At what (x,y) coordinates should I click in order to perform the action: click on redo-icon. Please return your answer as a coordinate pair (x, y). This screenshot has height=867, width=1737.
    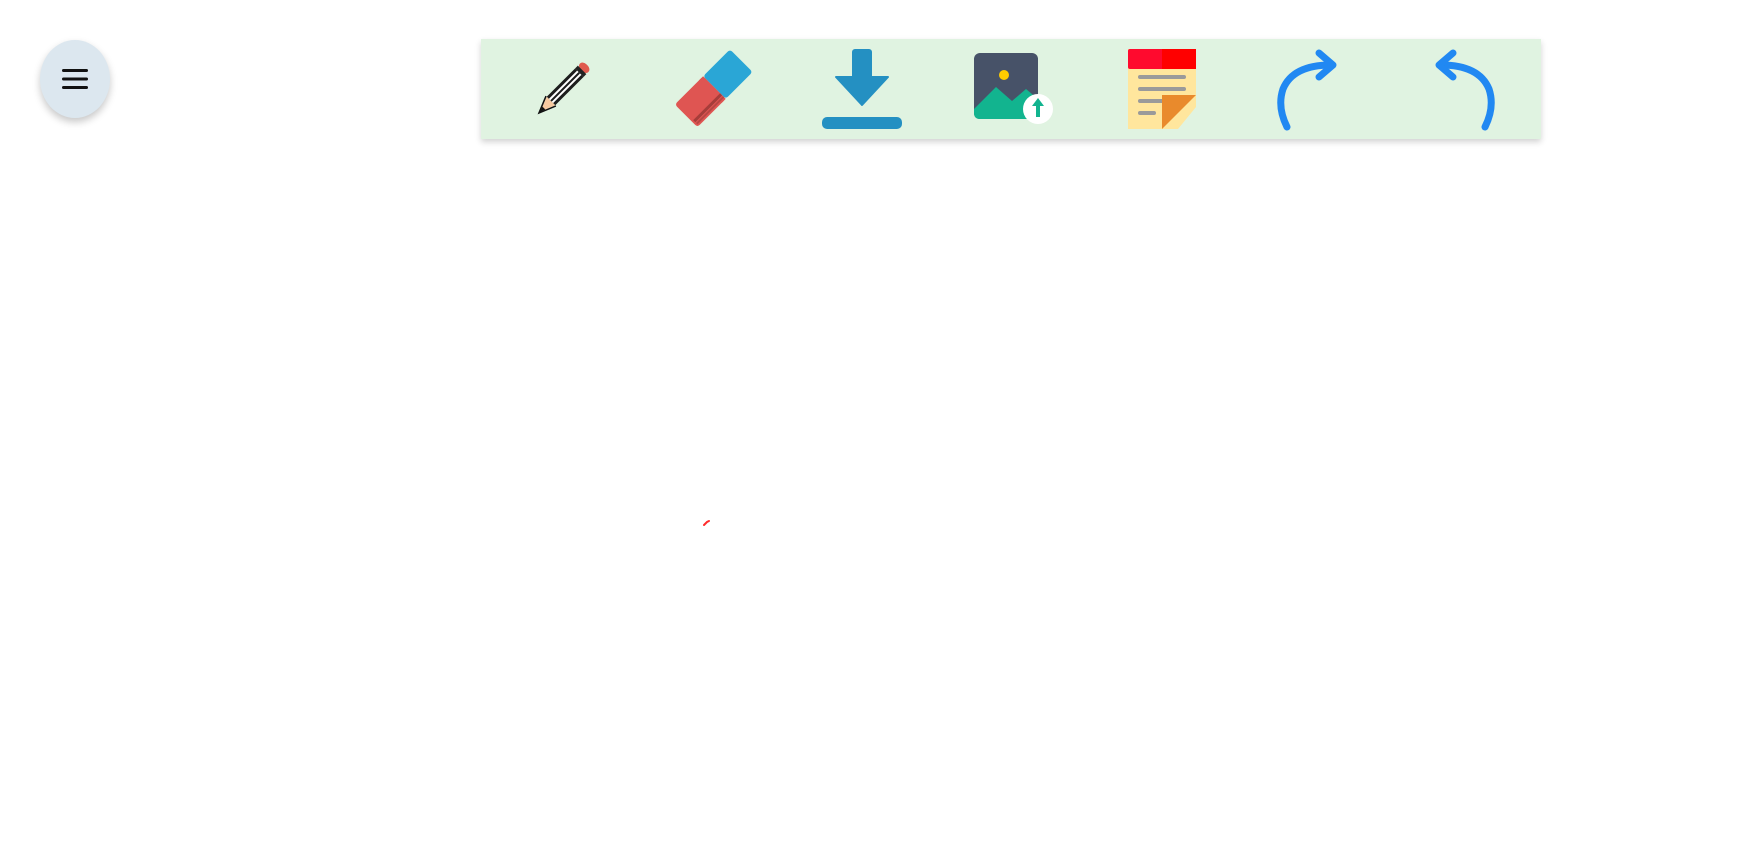
    Looking at the image, I should click on (1307, 90).